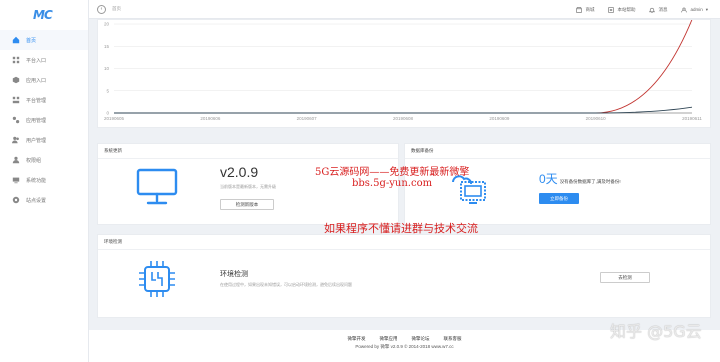  Describe the element at coordinates (404, 242) in the screenshot. I see `panel-title: 环境检测` at that location.